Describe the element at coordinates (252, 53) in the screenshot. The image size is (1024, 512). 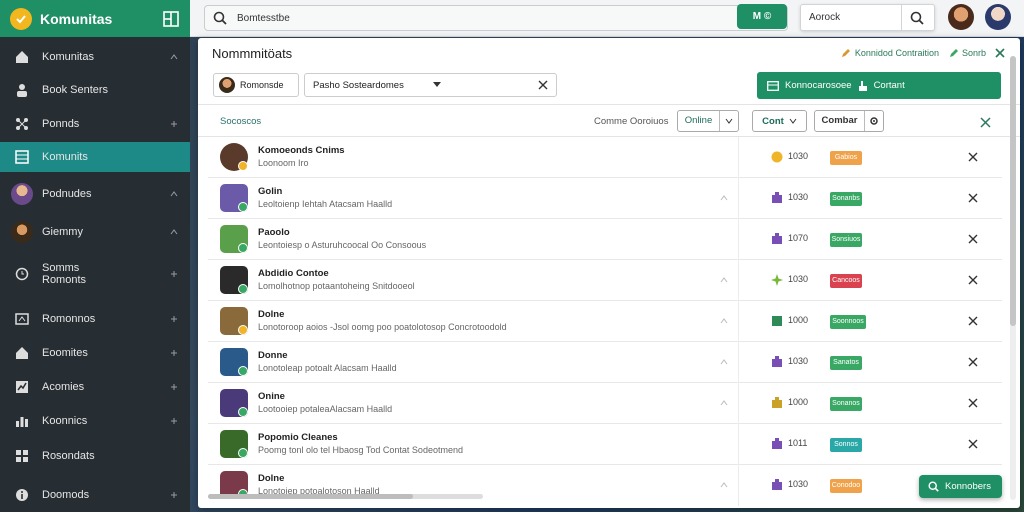
I see `panel-title: Nommmitöats` at that location.